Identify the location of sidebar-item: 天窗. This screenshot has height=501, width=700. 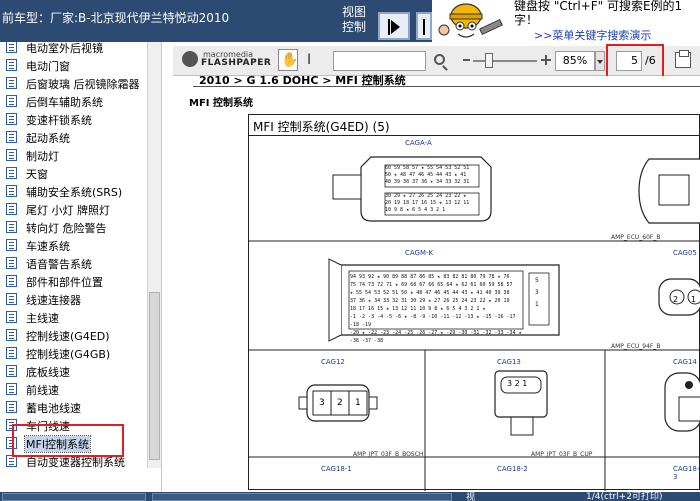
(75, 173).